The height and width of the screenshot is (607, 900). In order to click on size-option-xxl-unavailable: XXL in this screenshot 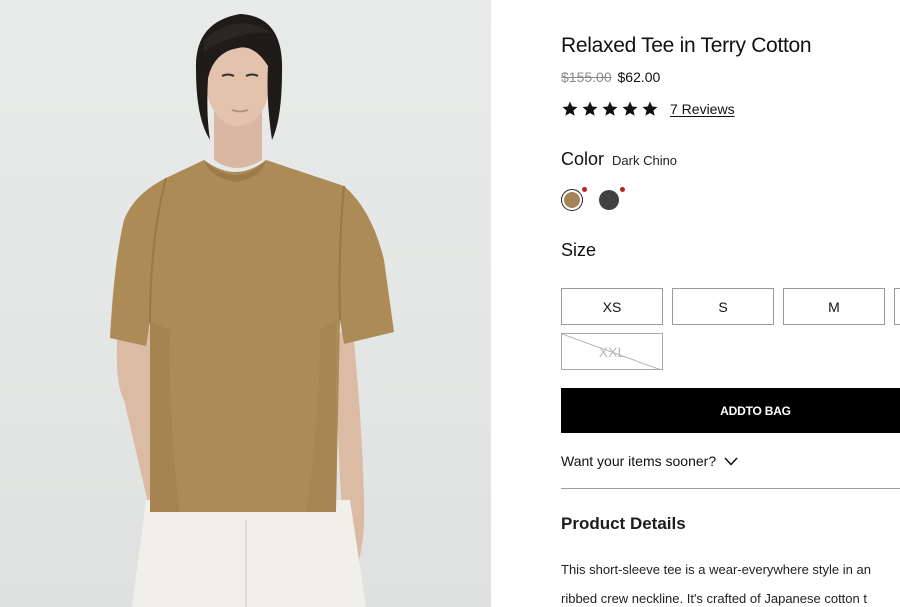, I will do `click(612, 351)`.